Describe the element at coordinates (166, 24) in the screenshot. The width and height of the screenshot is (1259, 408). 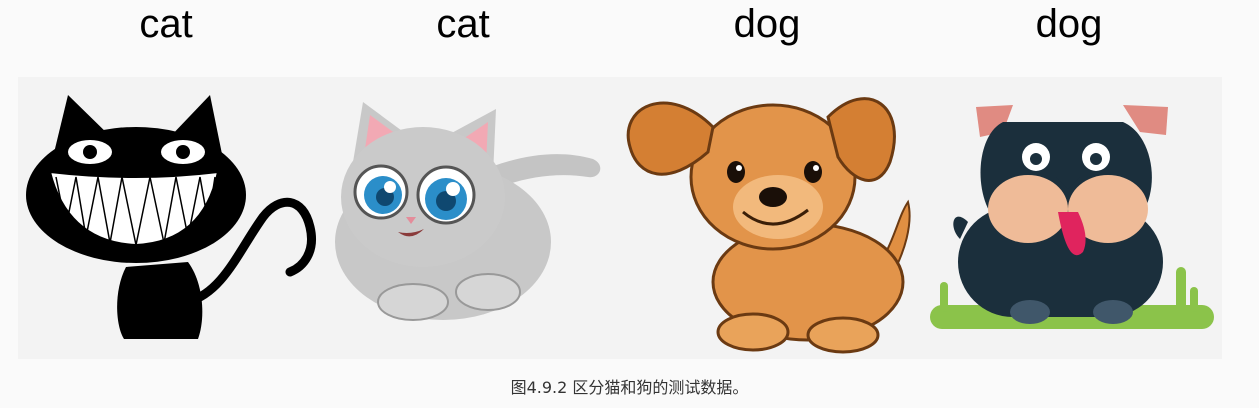
I see `label-1: cat` at that location.